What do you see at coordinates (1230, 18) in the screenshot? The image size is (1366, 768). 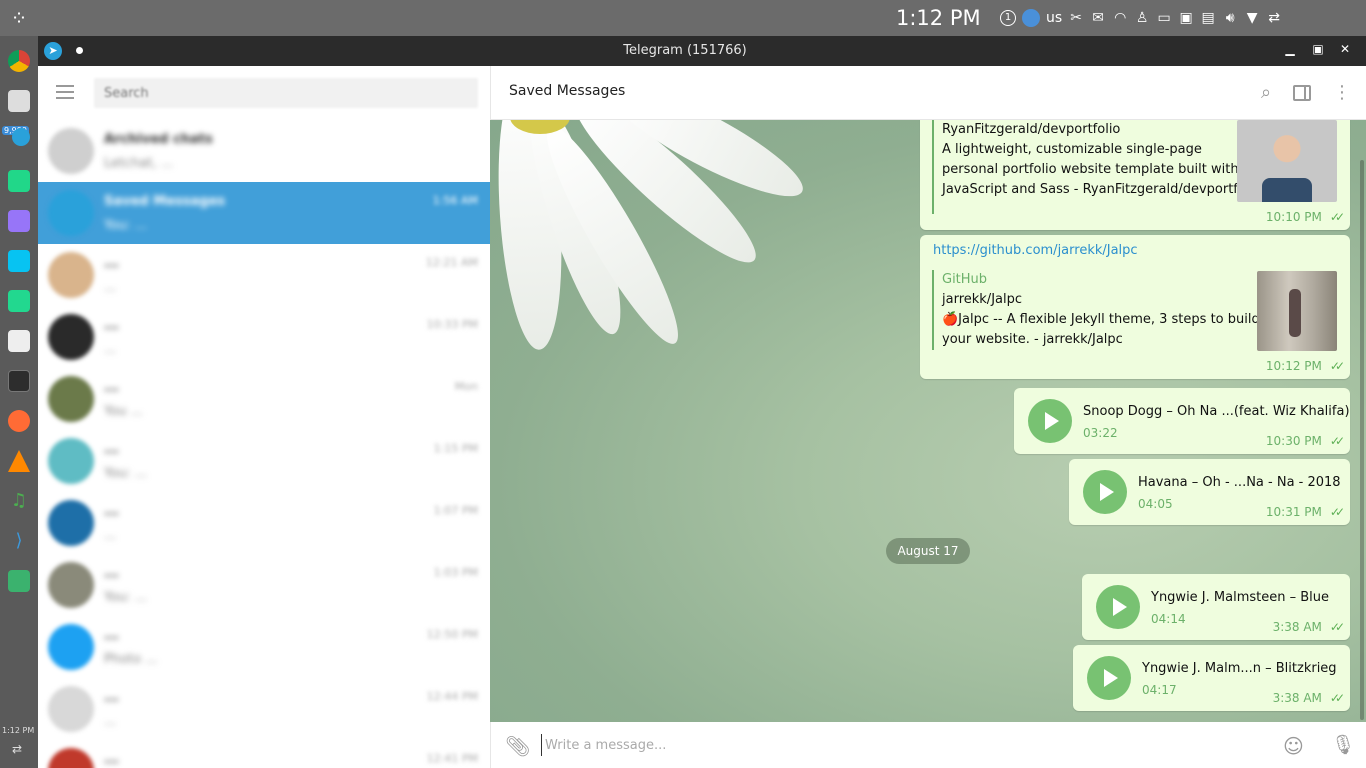 I see `volume-icon: 🔊︎` at bounding box center [1230, 18].